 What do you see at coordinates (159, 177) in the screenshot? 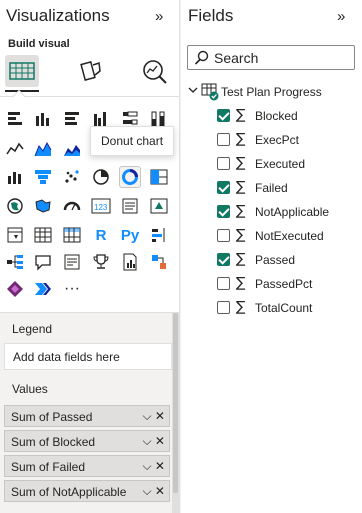
I see `treemap-icon` at bounding box center [159, 177].